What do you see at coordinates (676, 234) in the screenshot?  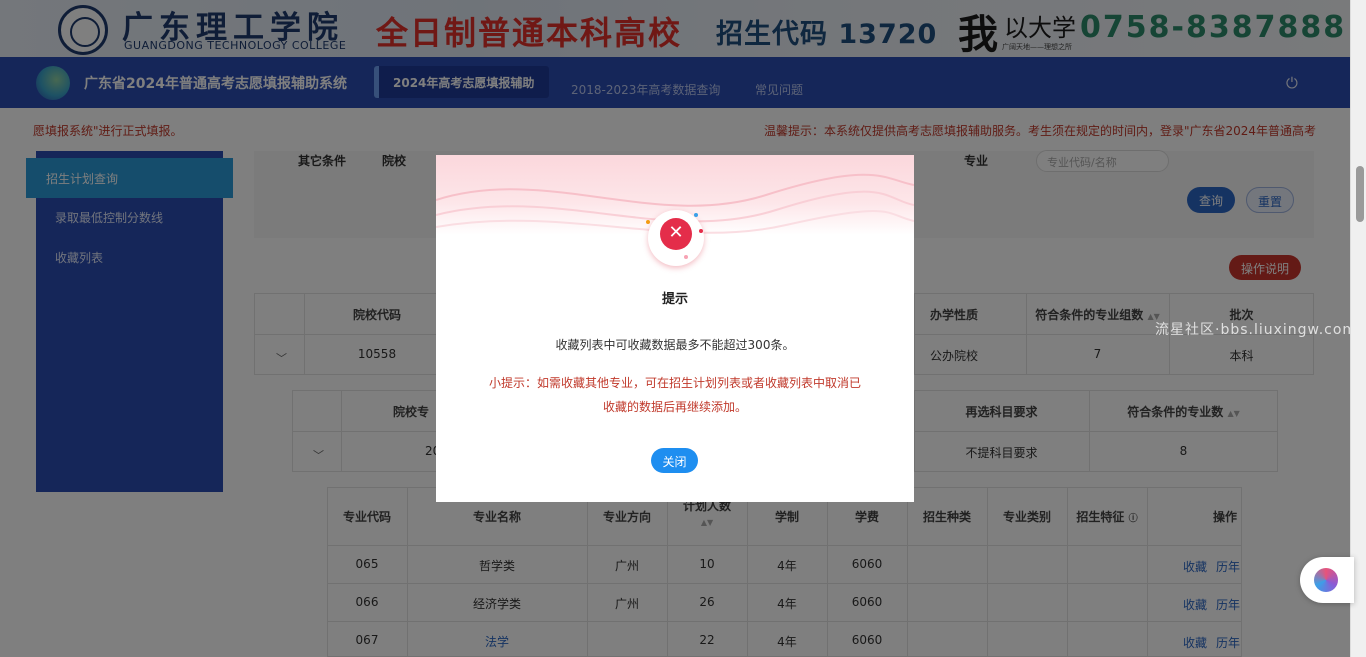 I see `error-icon: ✕` at bounding box center [676, 234].